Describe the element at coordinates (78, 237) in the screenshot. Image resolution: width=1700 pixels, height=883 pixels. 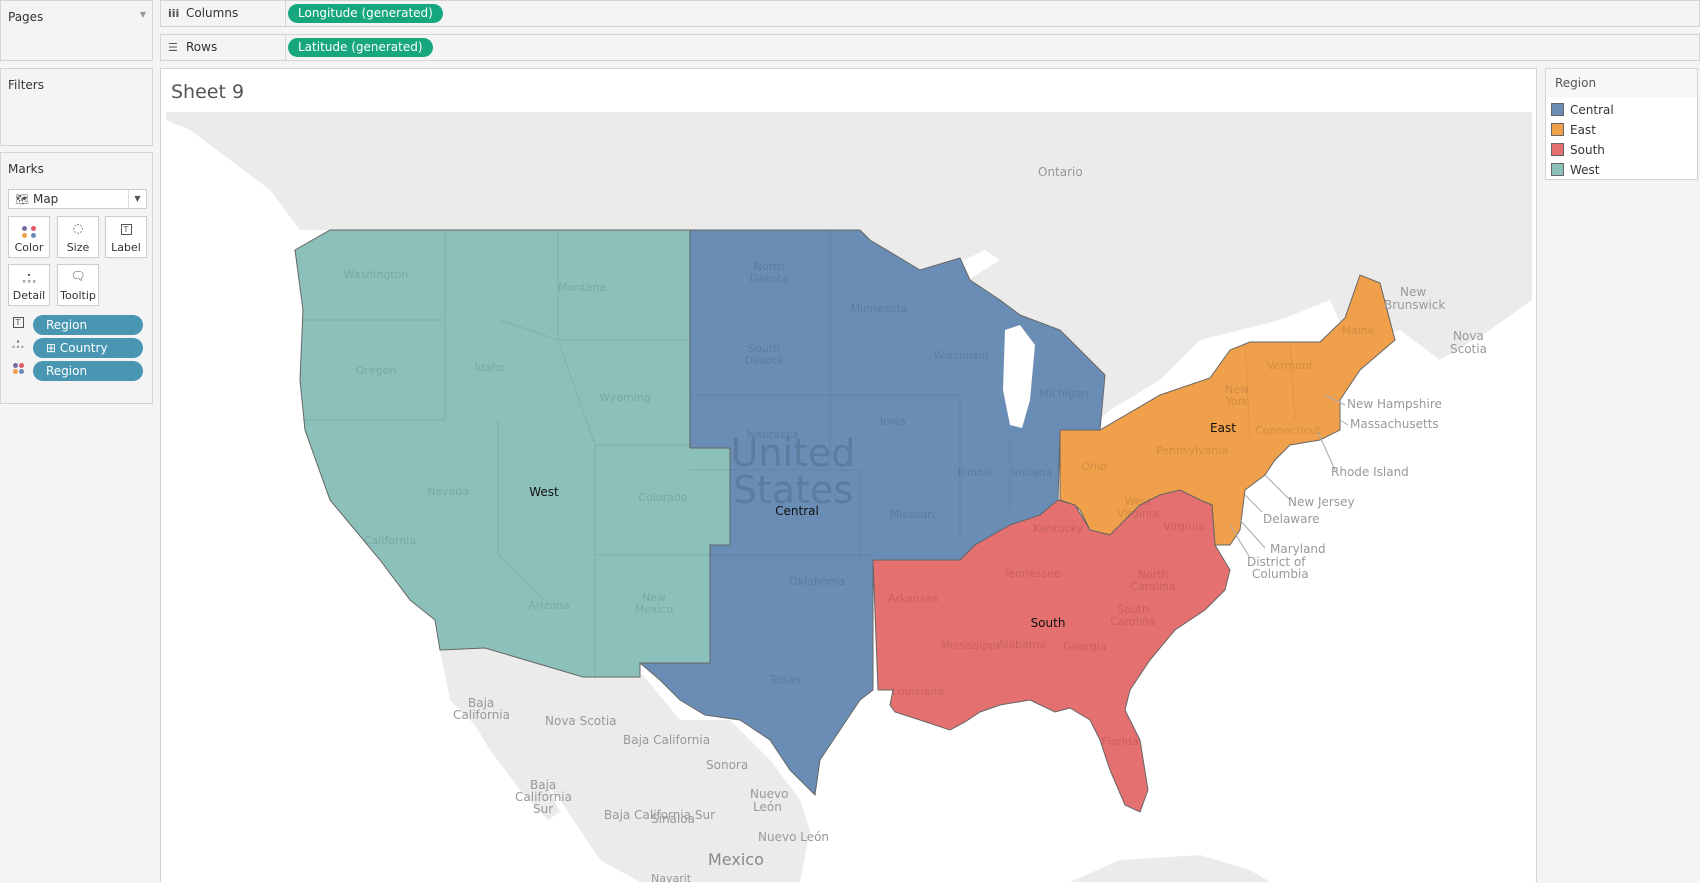
I see `size-button: ◌ Size` at that location.